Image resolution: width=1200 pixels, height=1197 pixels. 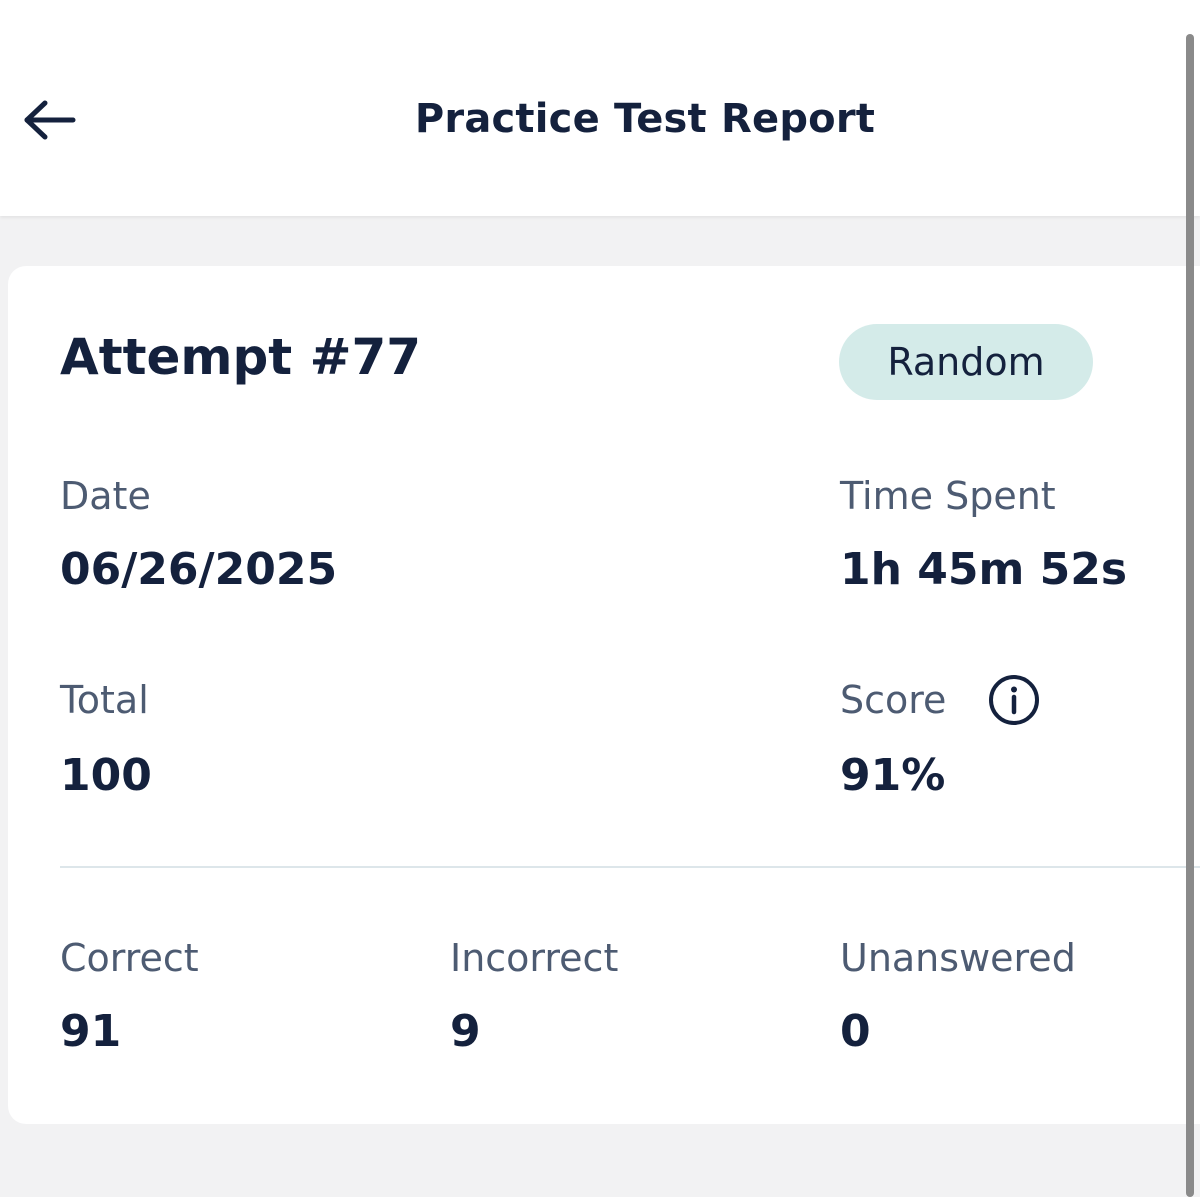 I want to click on divider, so click(x=630, y=867).